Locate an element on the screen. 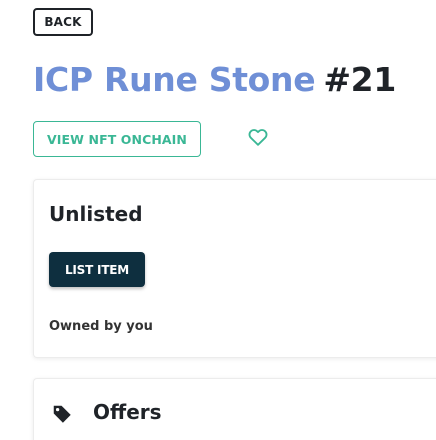 Image resolution: width=436 pixels, height=440 pixels. listing-status: Unlisted is located at coordinates (96, 214).